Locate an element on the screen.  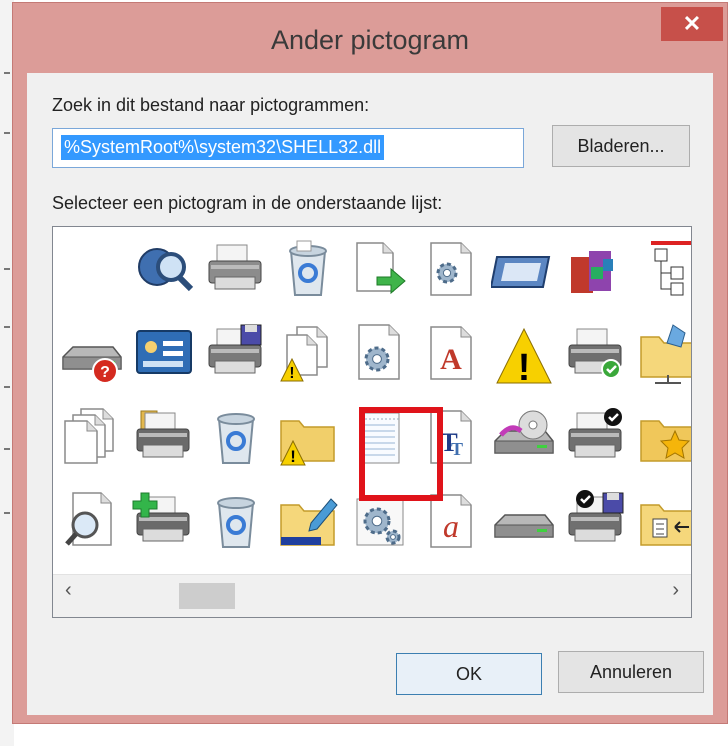
search-label: Zoek in dit bestand naar pictogrammen: is located at coordinates (211, 105).